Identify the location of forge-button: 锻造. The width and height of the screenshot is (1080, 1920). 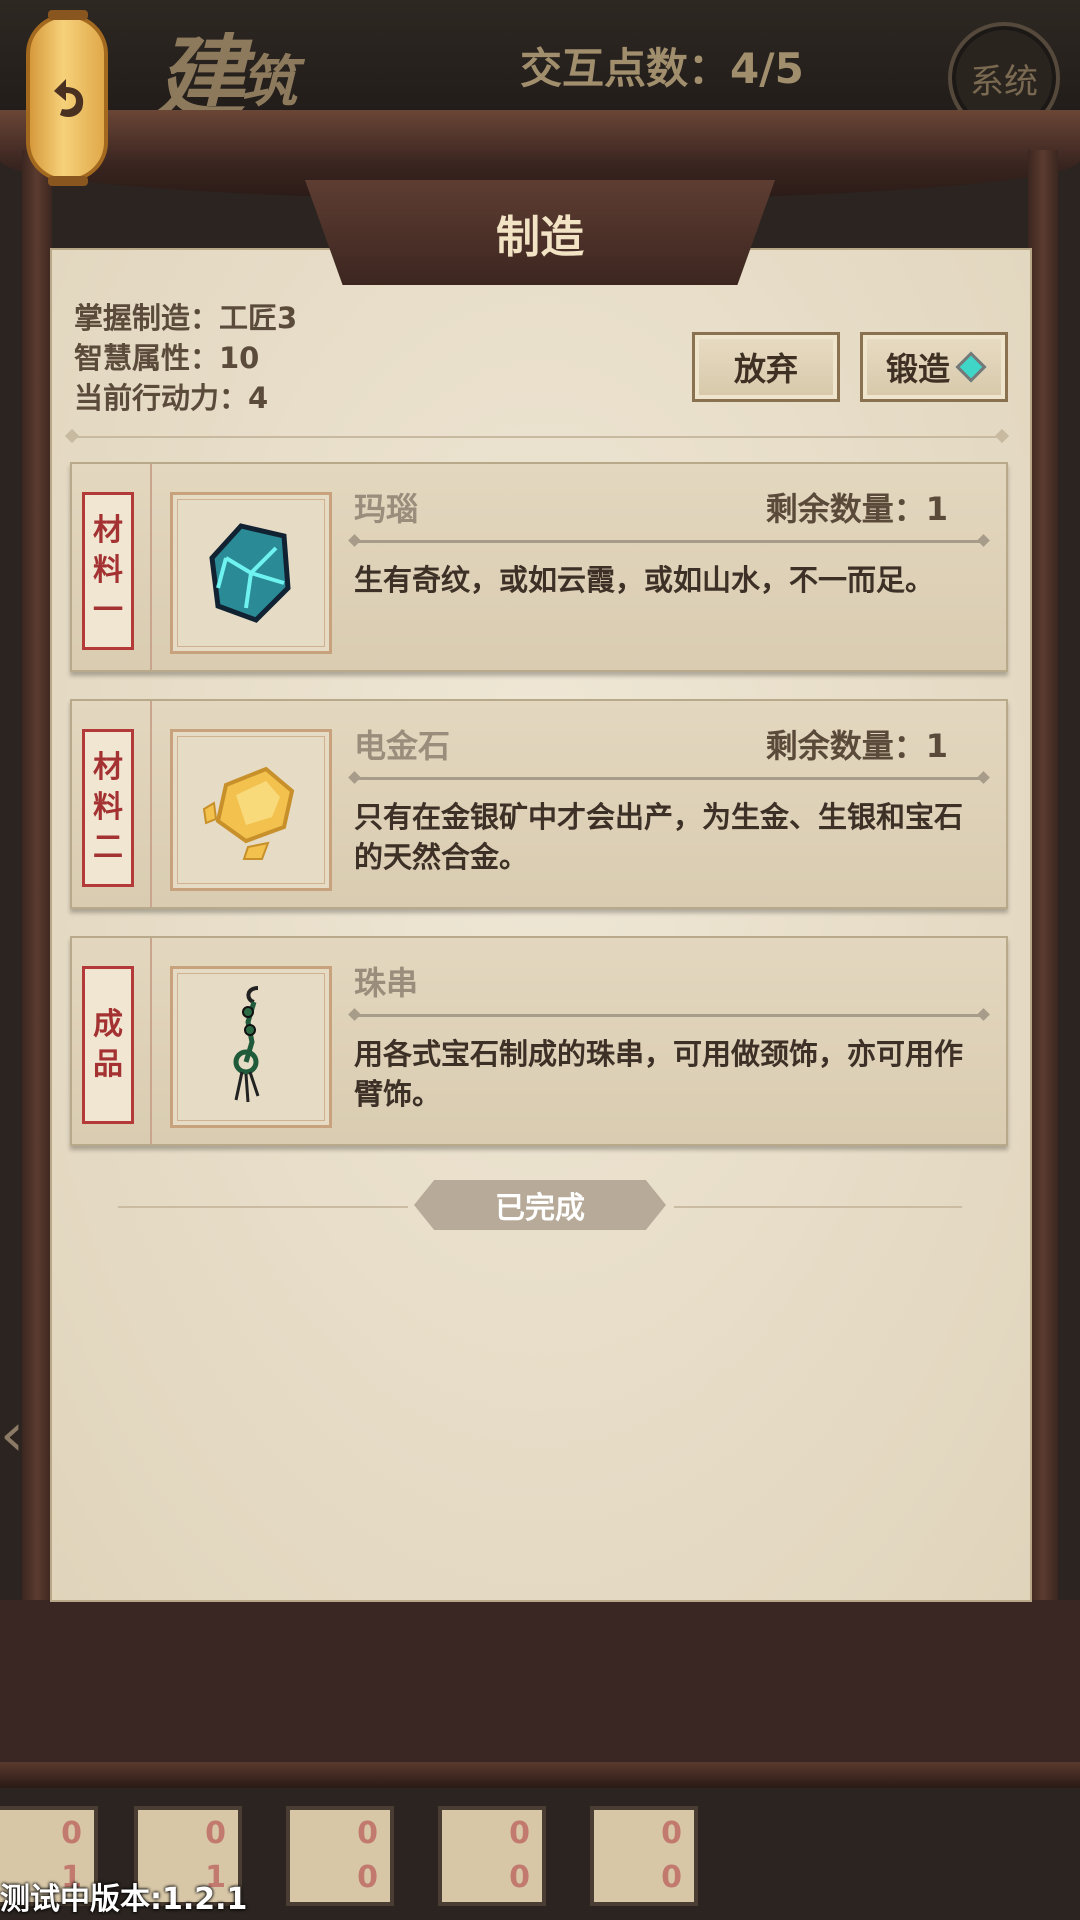
(934, 367).